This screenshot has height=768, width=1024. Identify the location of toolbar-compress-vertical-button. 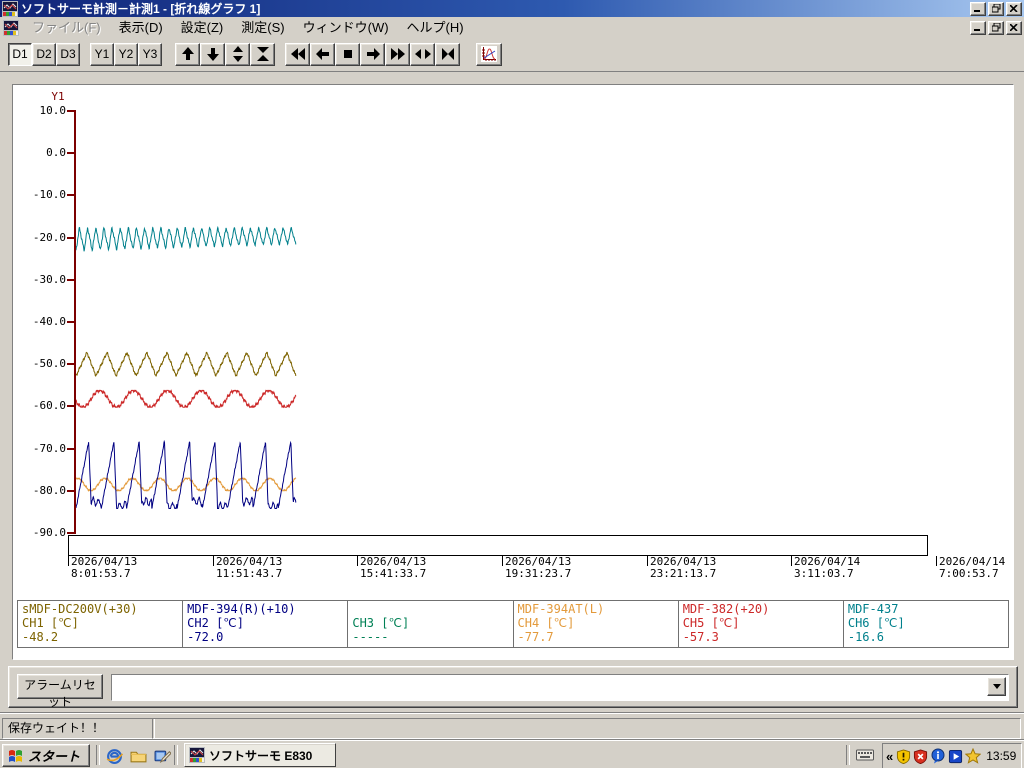
(262, 54).